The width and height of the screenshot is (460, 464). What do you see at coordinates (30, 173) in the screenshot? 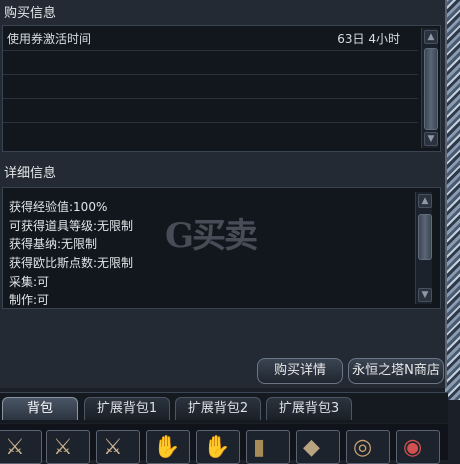
I see `details-title: 详细信息` at bounding box center [30, 173].